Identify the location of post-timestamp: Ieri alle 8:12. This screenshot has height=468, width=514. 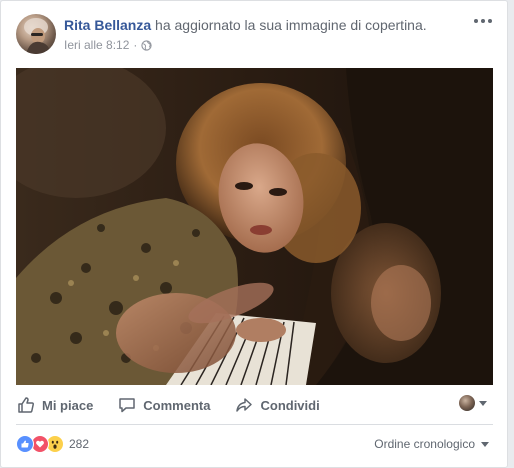
(96, 45).